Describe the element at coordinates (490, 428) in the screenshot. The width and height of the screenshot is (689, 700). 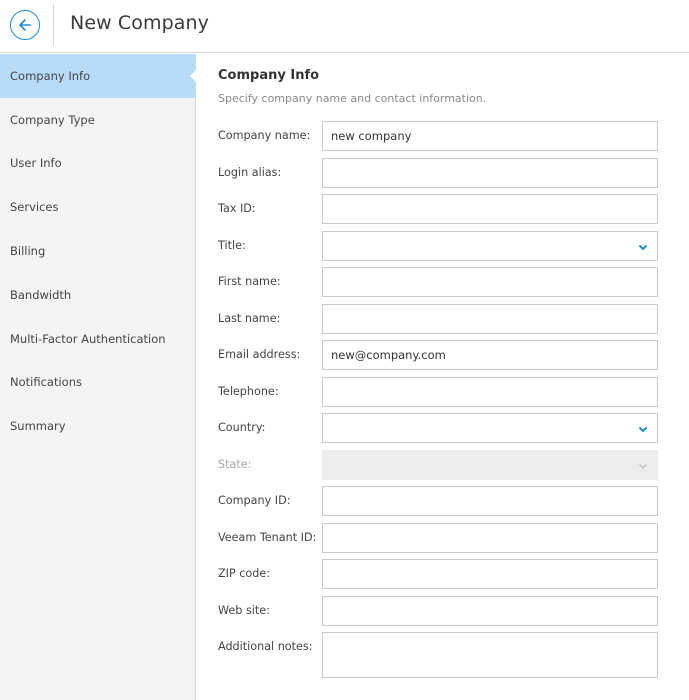
I see `country-select` at that location.